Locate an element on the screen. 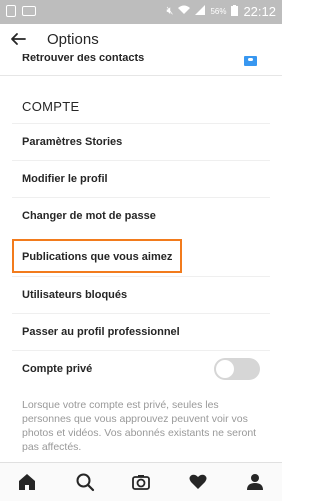  profile-icon is located at coordinates (255, 482).